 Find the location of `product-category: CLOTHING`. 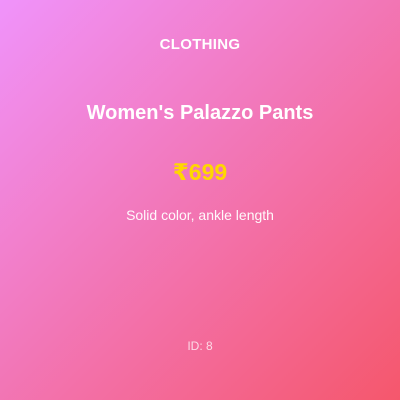

product-category: CLOTHING is located at coordinates (200, 44).